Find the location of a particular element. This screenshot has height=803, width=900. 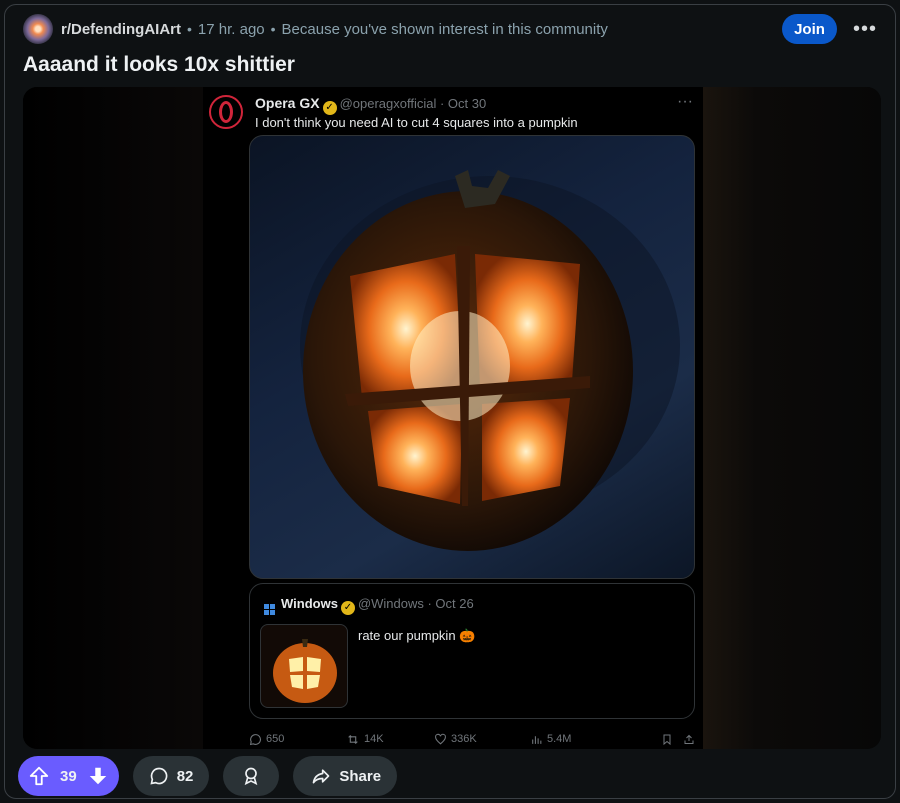

award-button is located at coordinates (251, 776).